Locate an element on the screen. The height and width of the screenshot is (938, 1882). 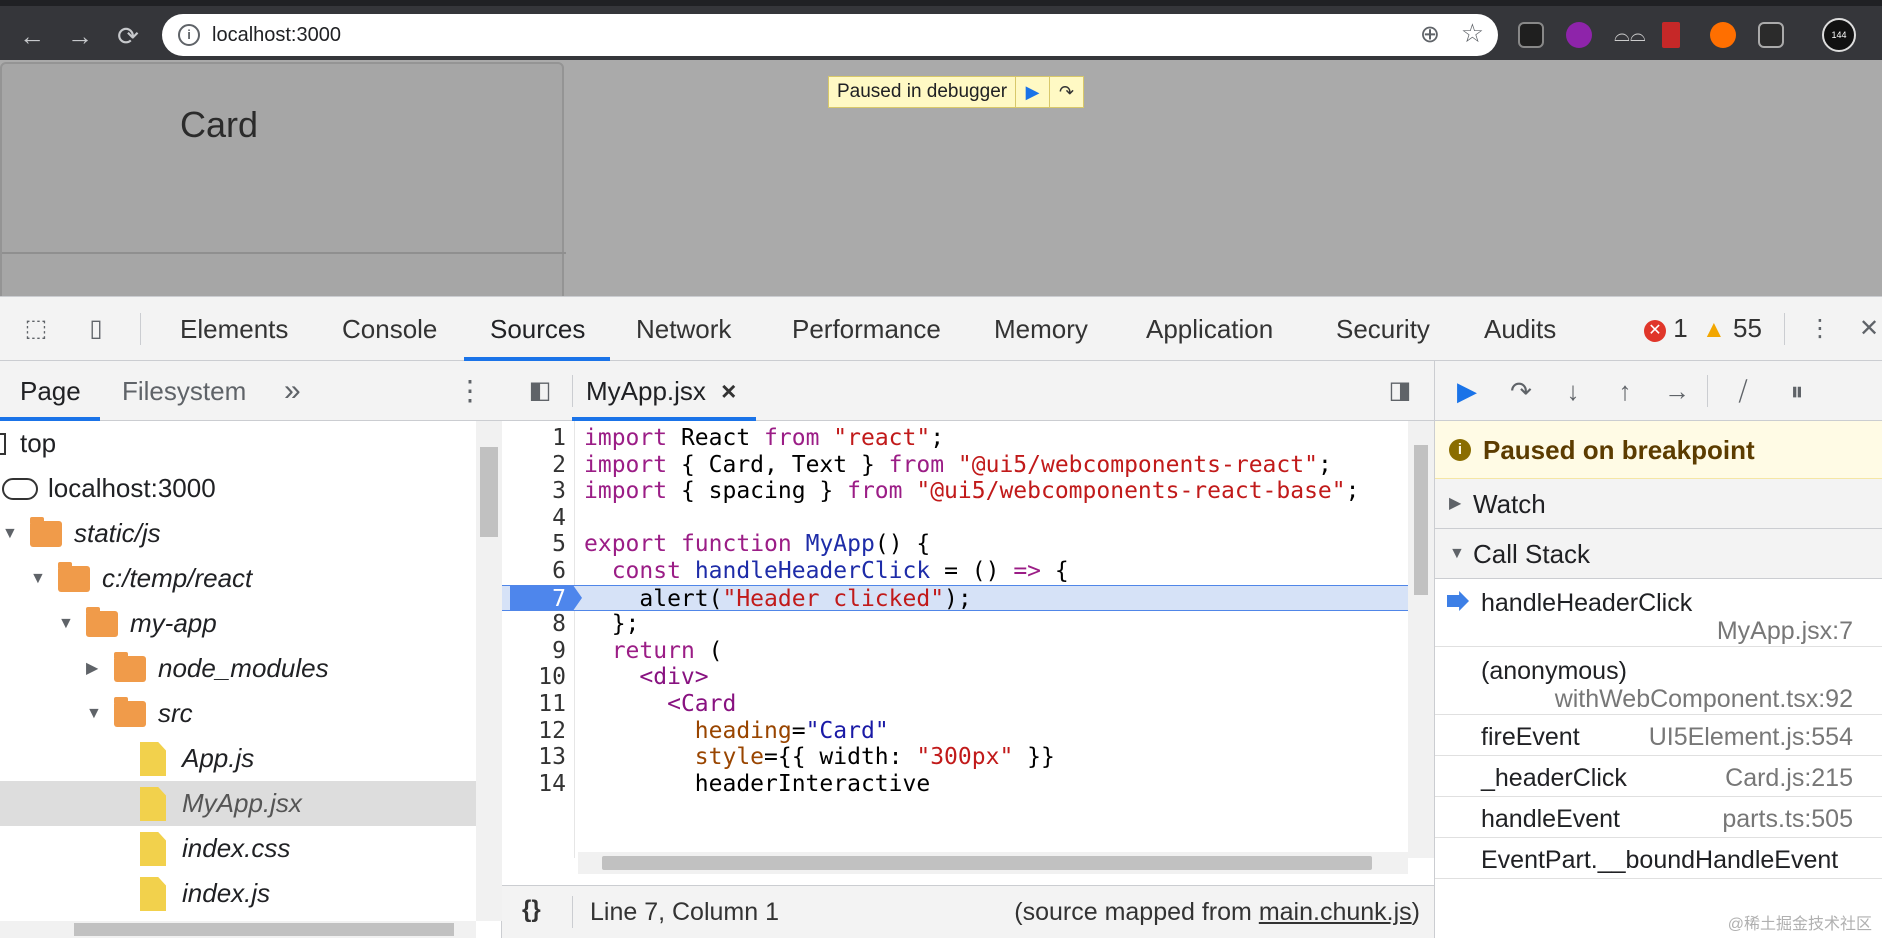
error-counter: ✕ 1 is located at coordinates (1666, 328).